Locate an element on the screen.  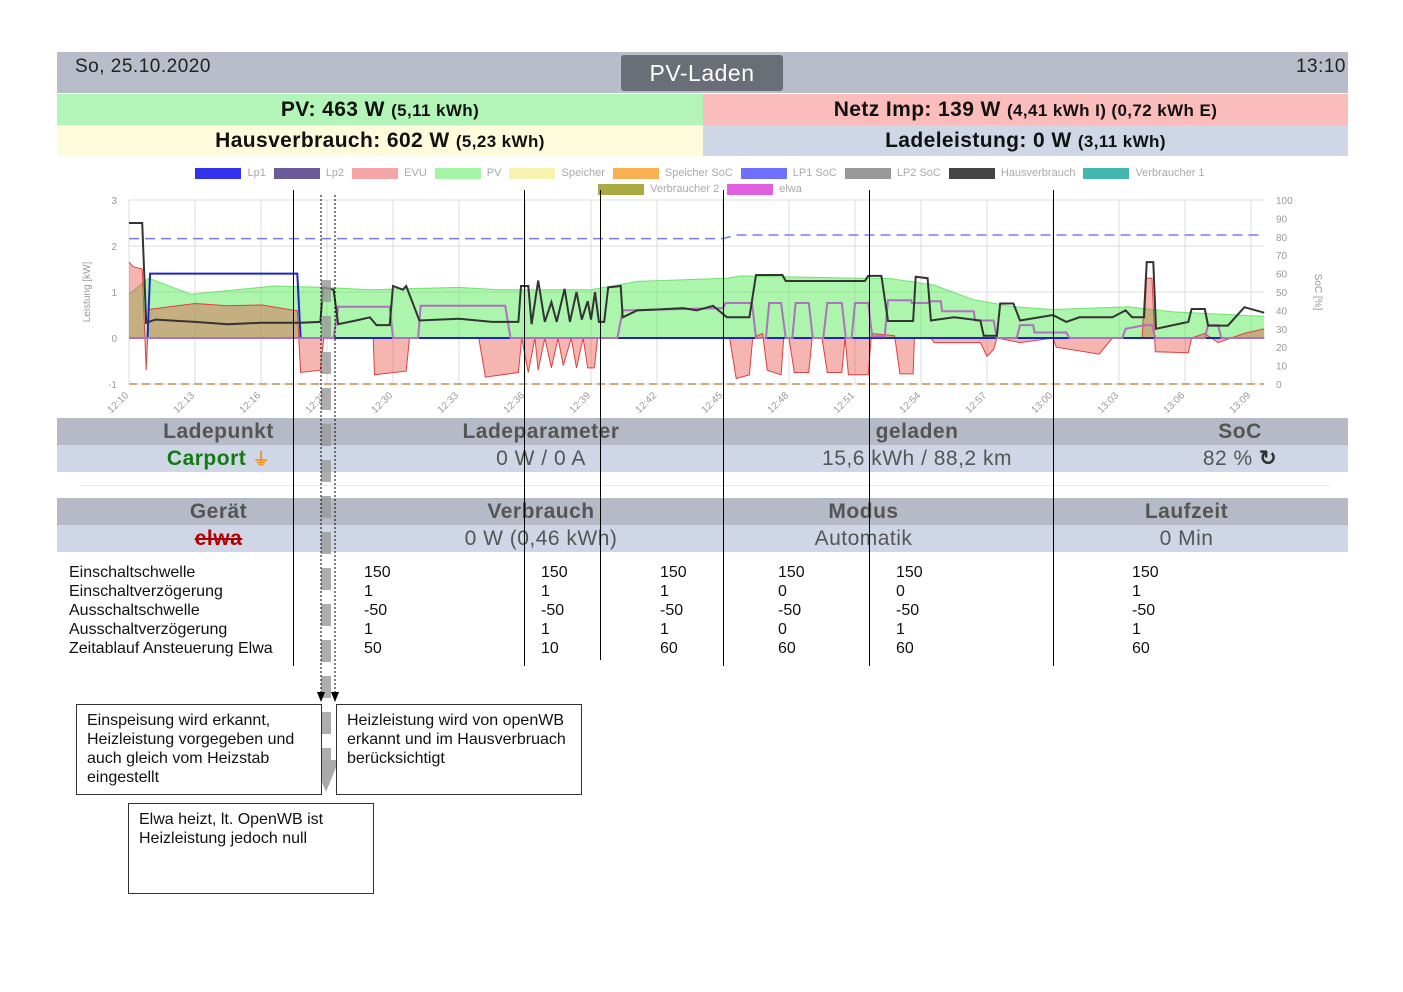
chargepoint-parameter: 0 W / 0 A is located at coordinates (541, 458).